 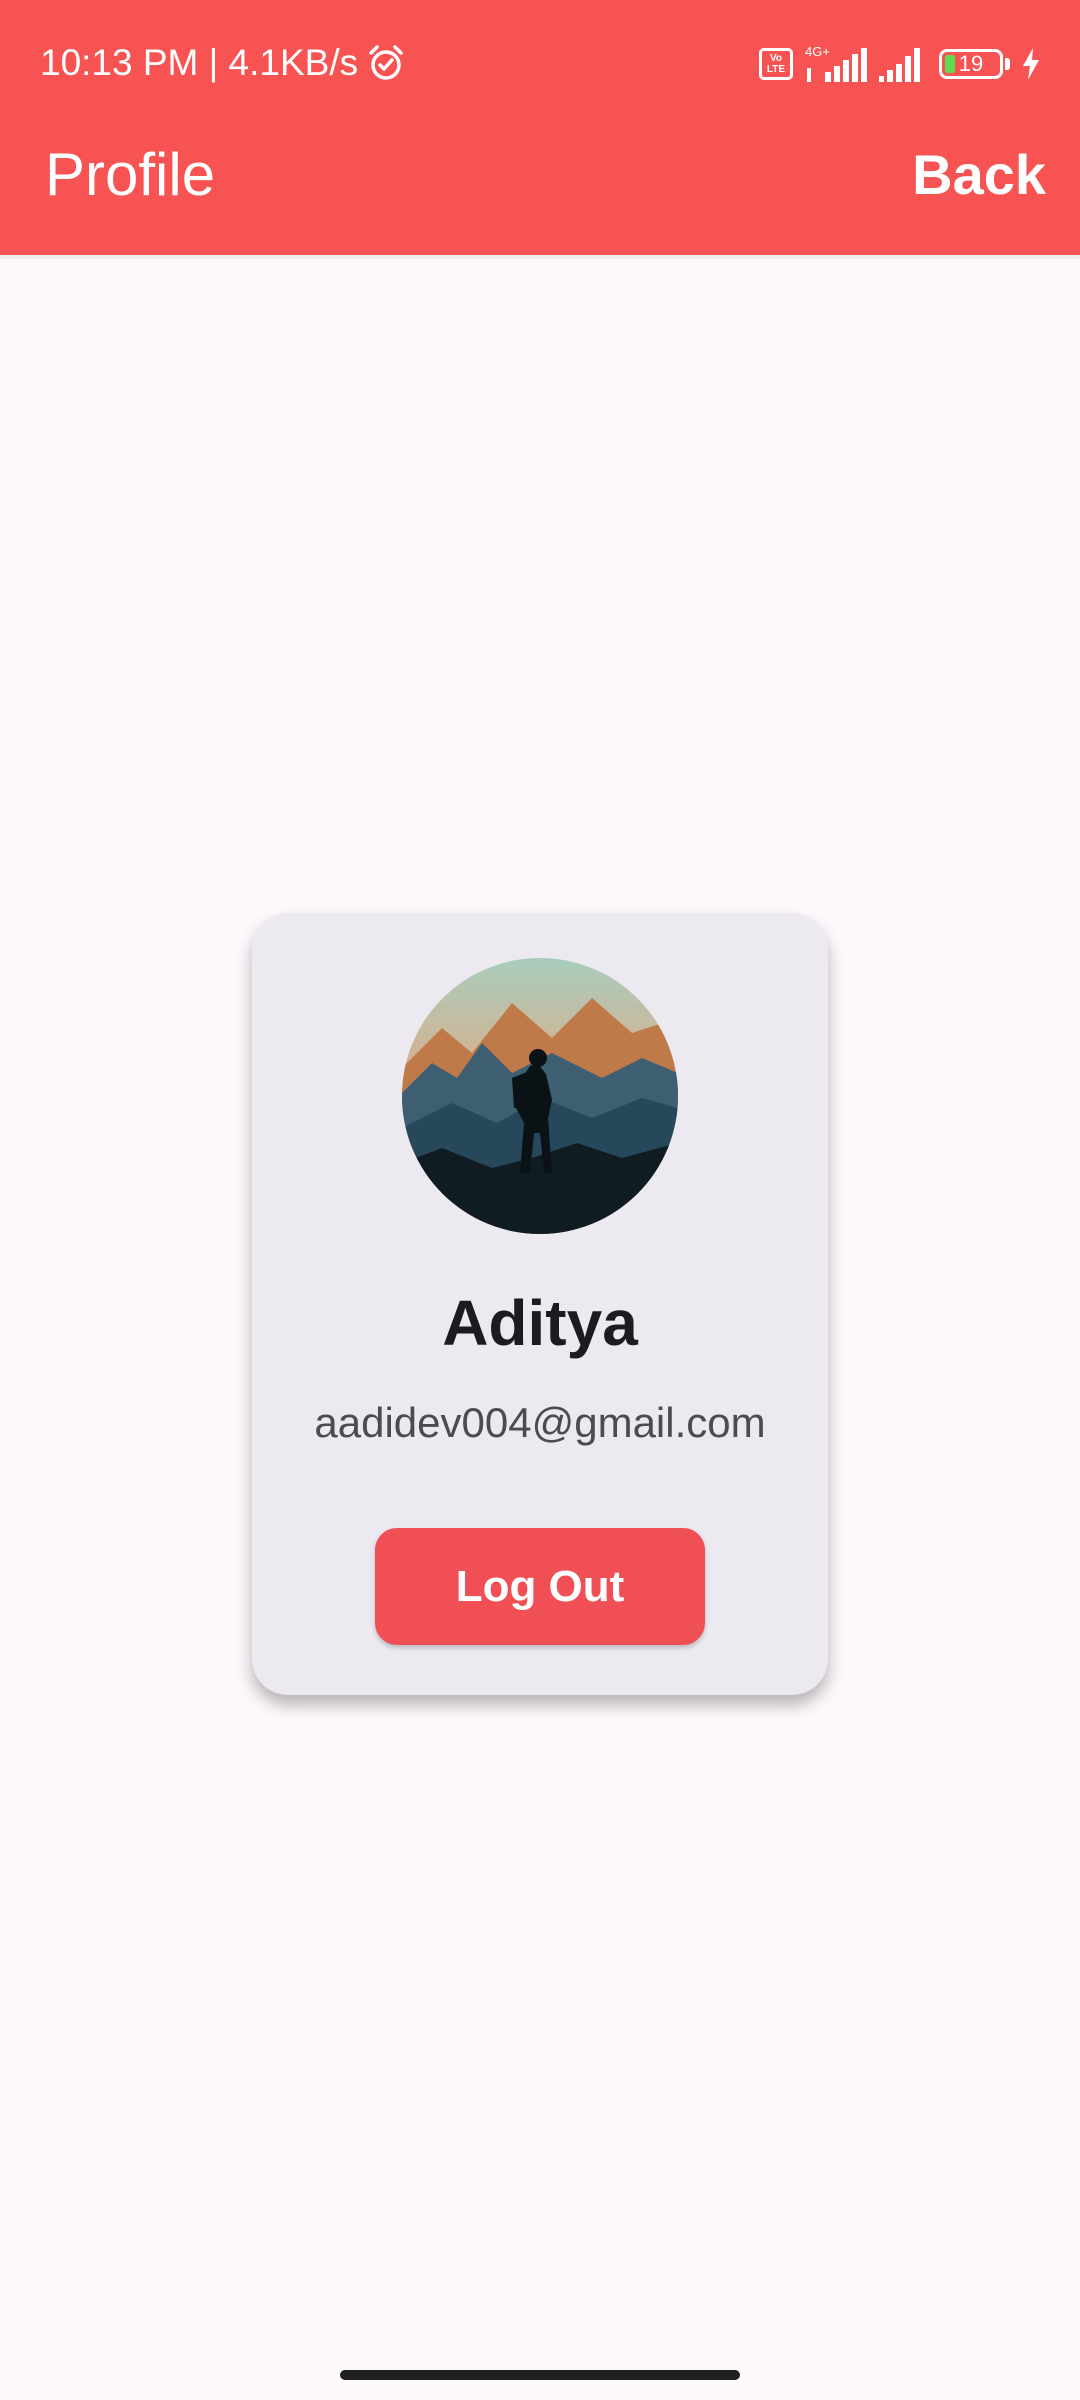 I want to click on status-left: 10:13 PM | 4.1KB/s, so click(x=223, y=63).